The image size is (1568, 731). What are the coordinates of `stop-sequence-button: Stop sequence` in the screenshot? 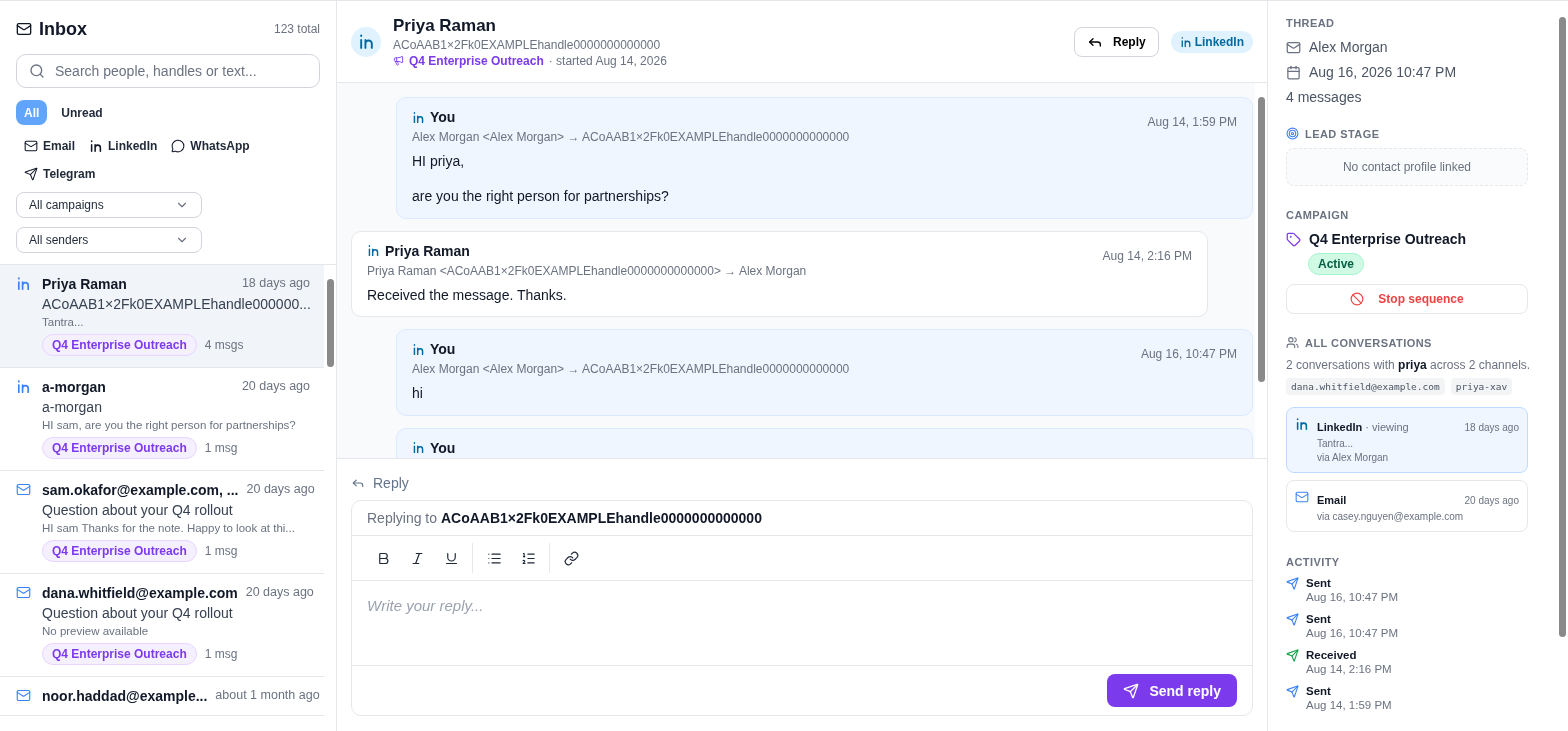 It's located at (1407, 299).